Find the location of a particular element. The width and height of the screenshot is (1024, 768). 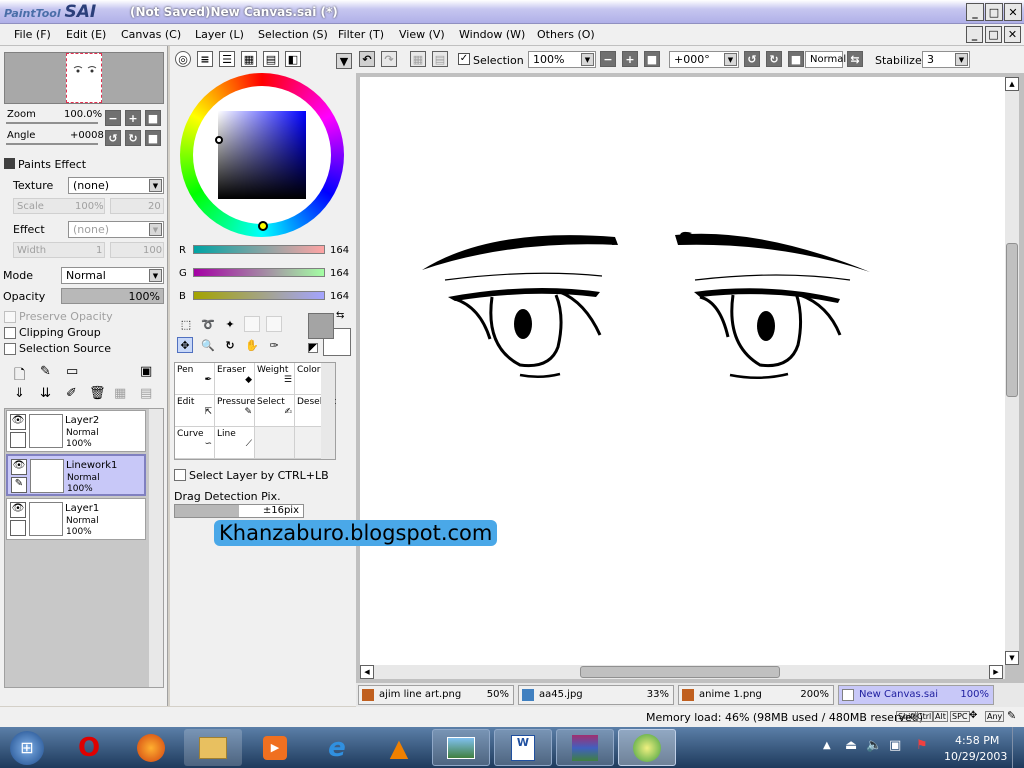

menu-selection: Selection (S) is located at coordinates (293, 34).